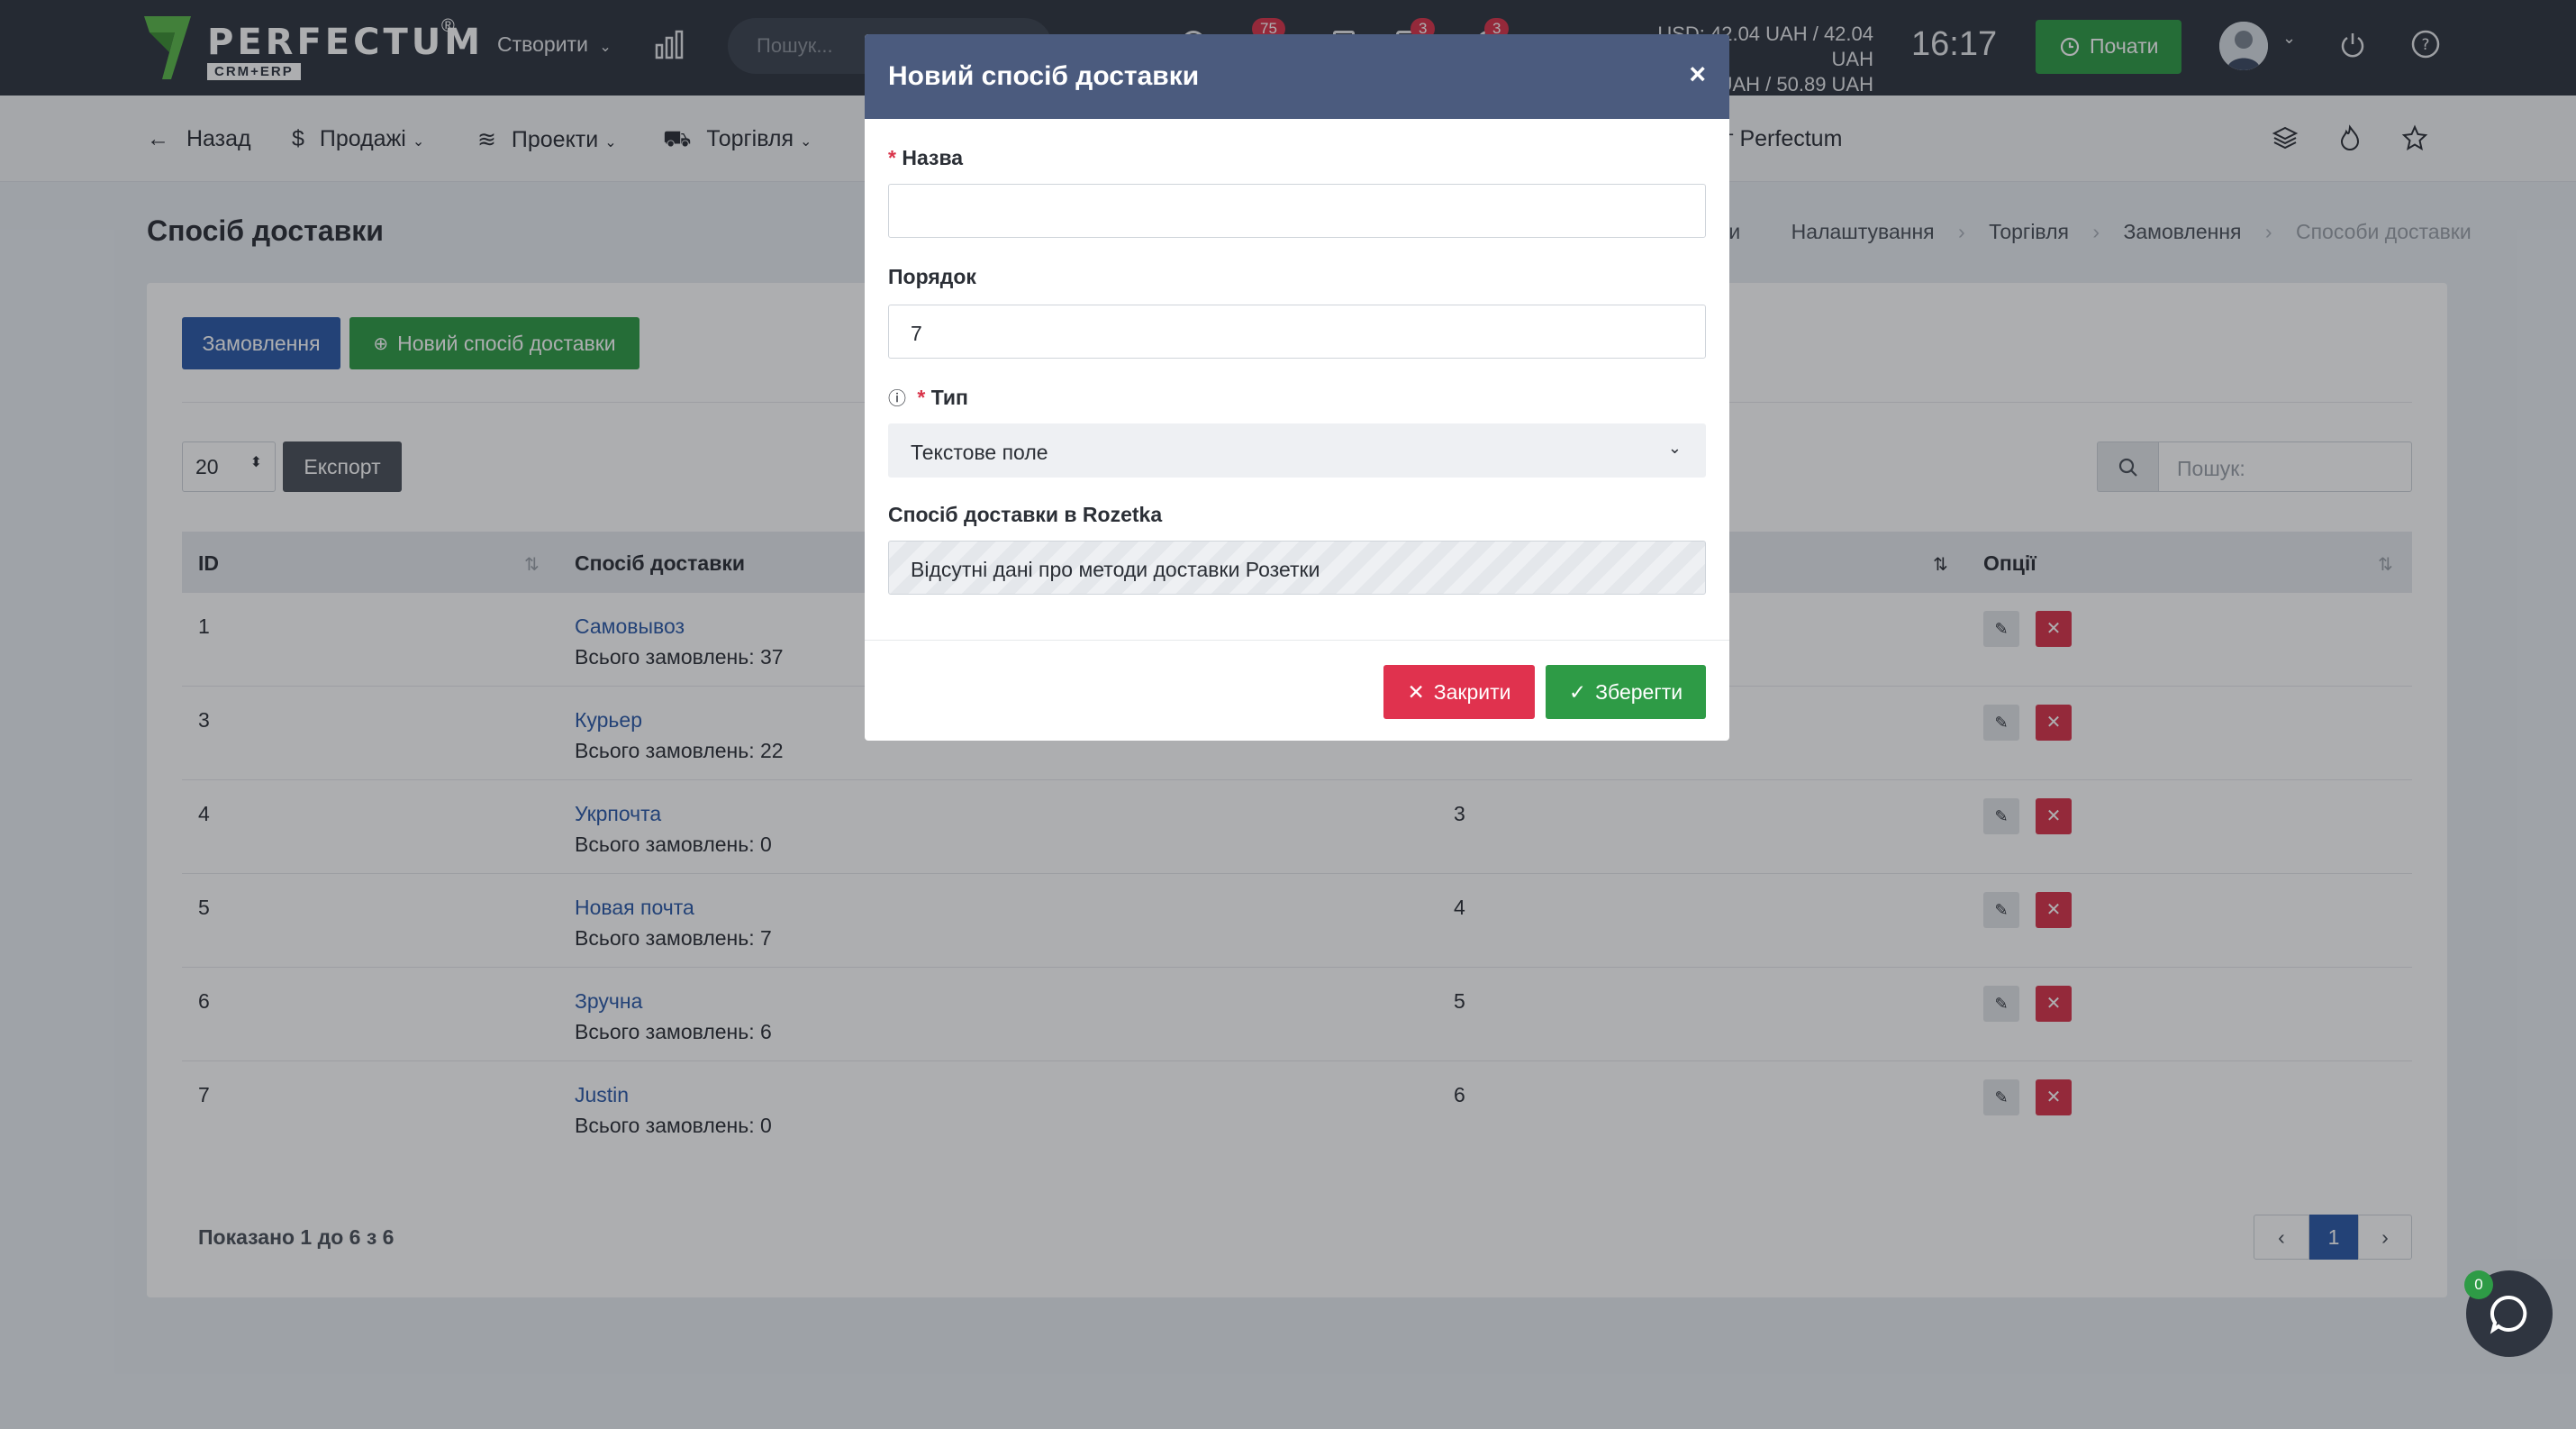 This screenshot has width=2576, height=1429. I want to click on order-label: Порядок, so click(932, 276).